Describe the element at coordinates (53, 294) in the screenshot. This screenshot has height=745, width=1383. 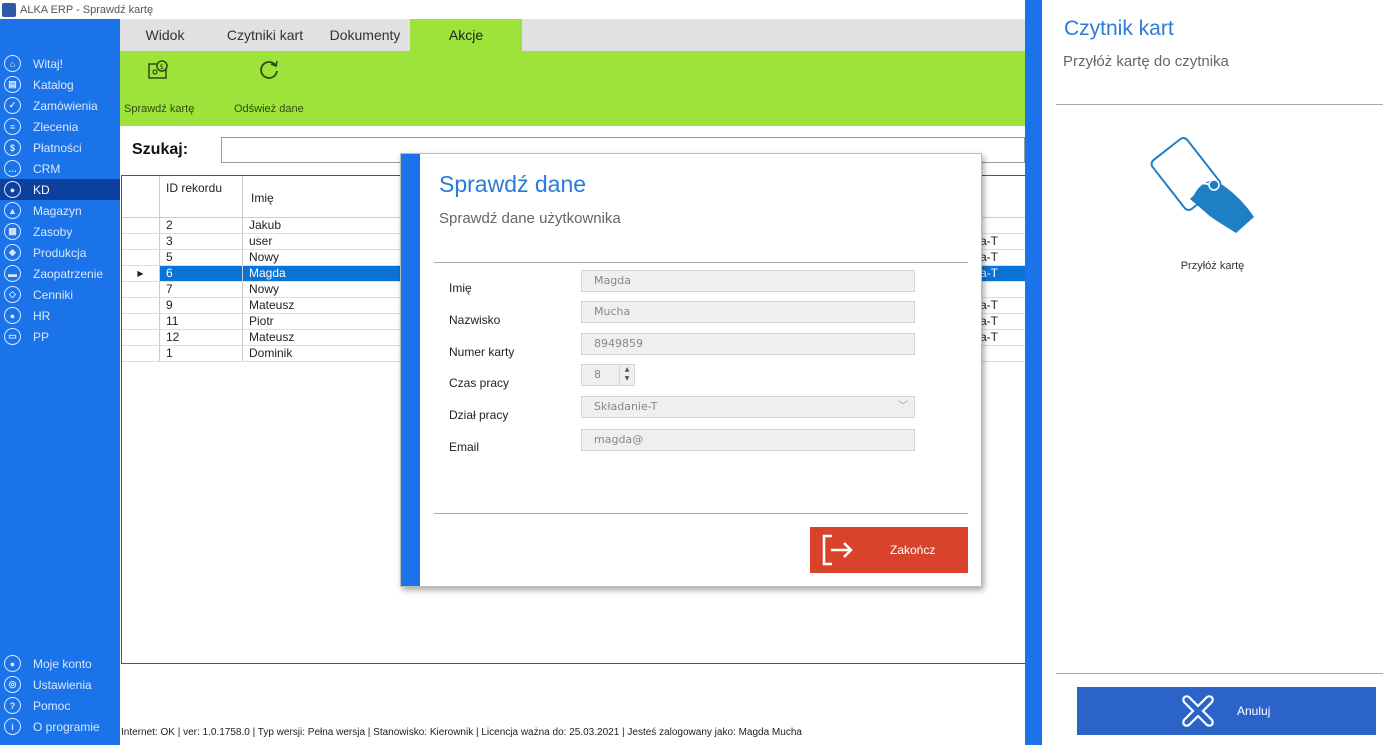
I see `sidebar-item-label: Cenniki` at that location.